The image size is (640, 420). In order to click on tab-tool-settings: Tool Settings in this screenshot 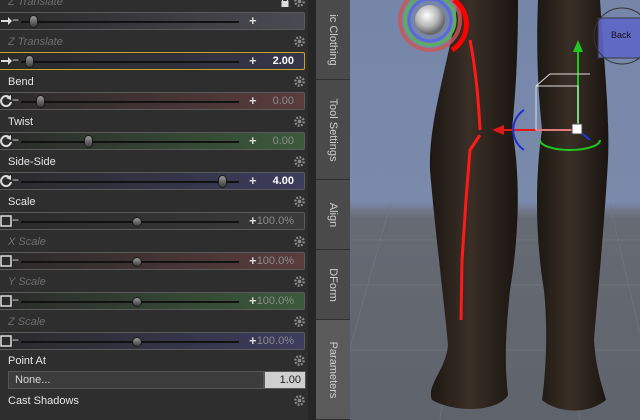, I will do `click(333, 130)`.